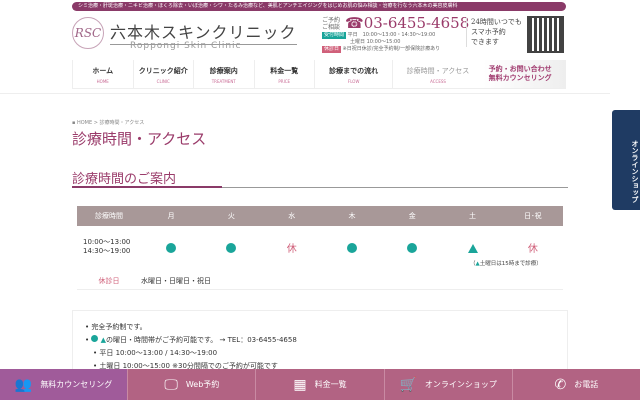 The image size is (640, 400). What do you see at coordinates (438, 71) in the screenshot?
I see `nav-label: 診療時間・アクセス` at bounding box center [438, 71].